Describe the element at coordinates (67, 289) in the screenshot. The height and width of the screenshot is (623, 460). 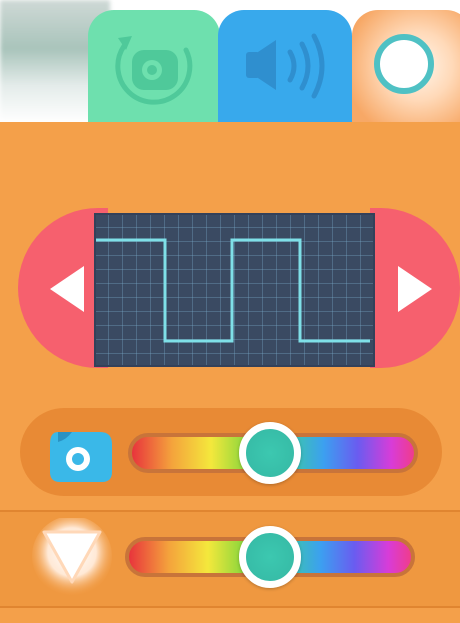
I see `left-triangle-icon` at that location.